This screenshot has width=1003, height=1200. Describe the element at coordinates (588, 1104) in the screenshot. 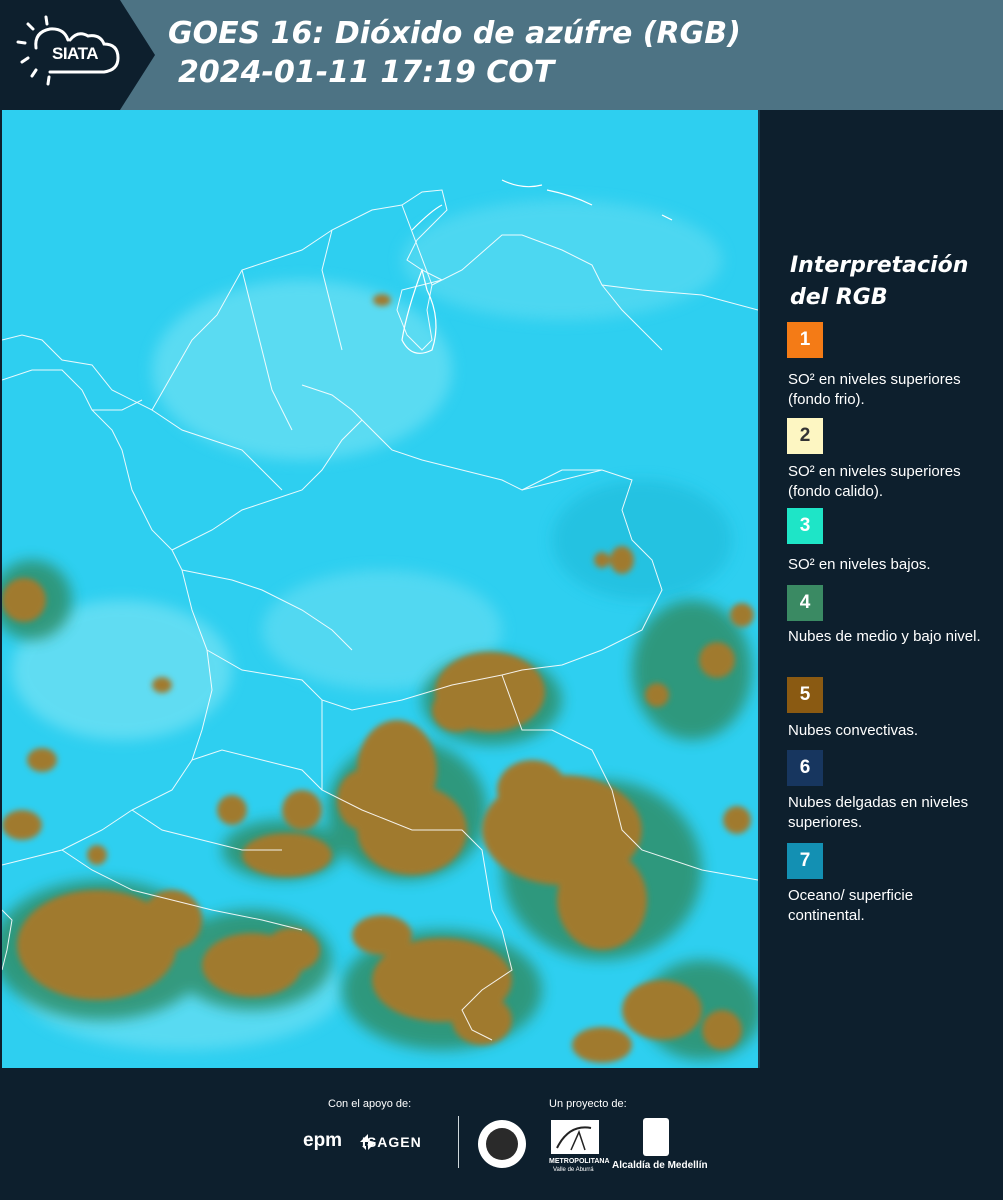

I see `project-label: Un proyecto de:` at that location.